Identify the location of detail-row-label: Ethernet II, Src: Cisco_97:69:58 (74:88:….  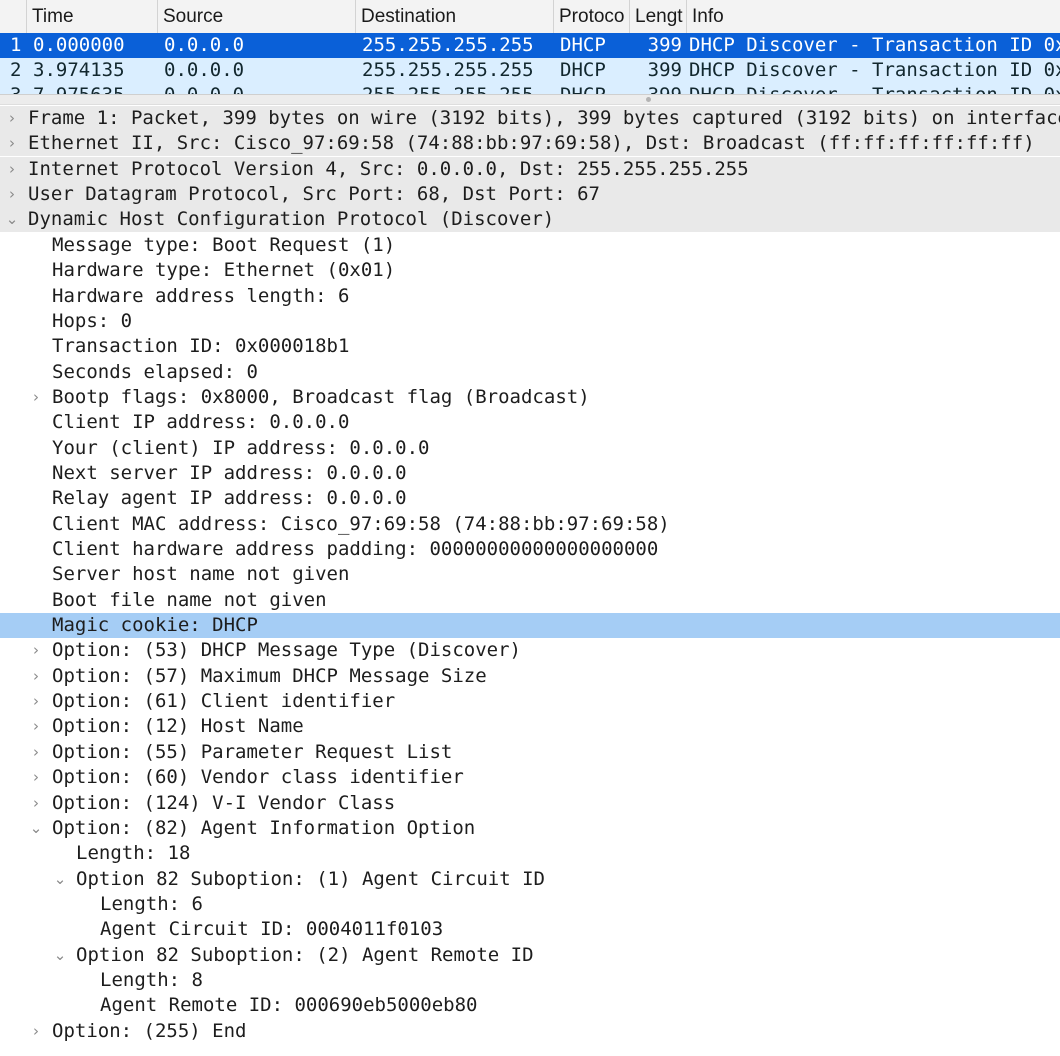
(531, 143).